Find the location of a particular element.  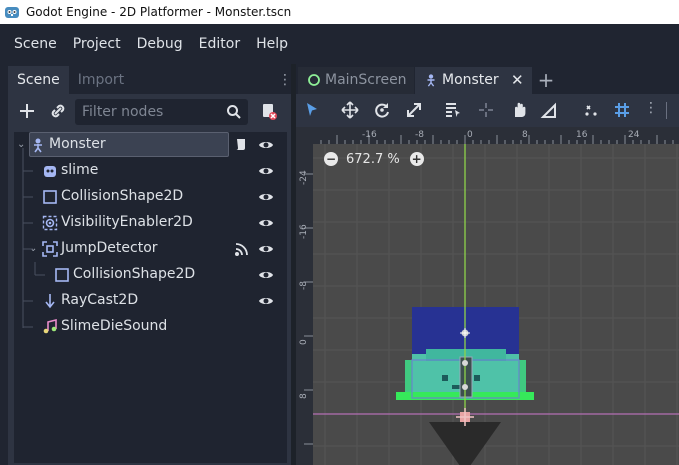

tab-label: MainScreen is located at coordinates (366, 80).